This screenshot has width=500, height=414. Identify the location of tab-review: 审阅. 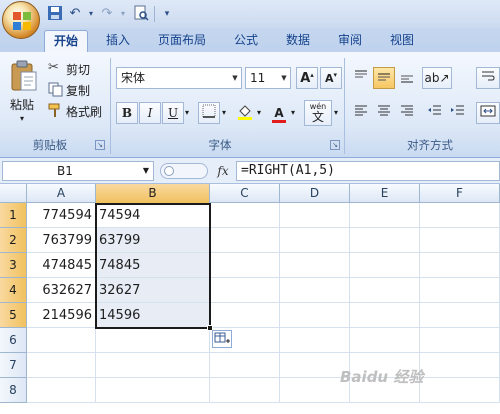
(350, 41).